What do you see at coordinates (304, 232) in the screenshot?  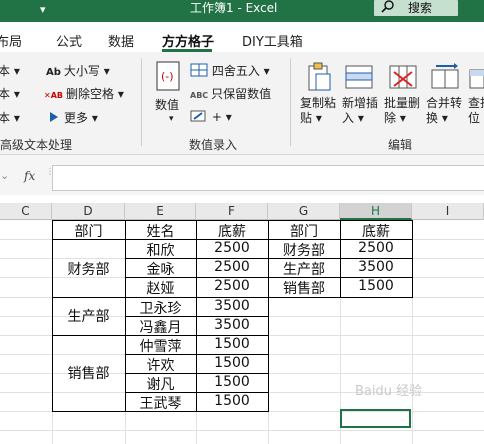 I see `table2-header-dept: 部门` at bounding box center [304, 232].